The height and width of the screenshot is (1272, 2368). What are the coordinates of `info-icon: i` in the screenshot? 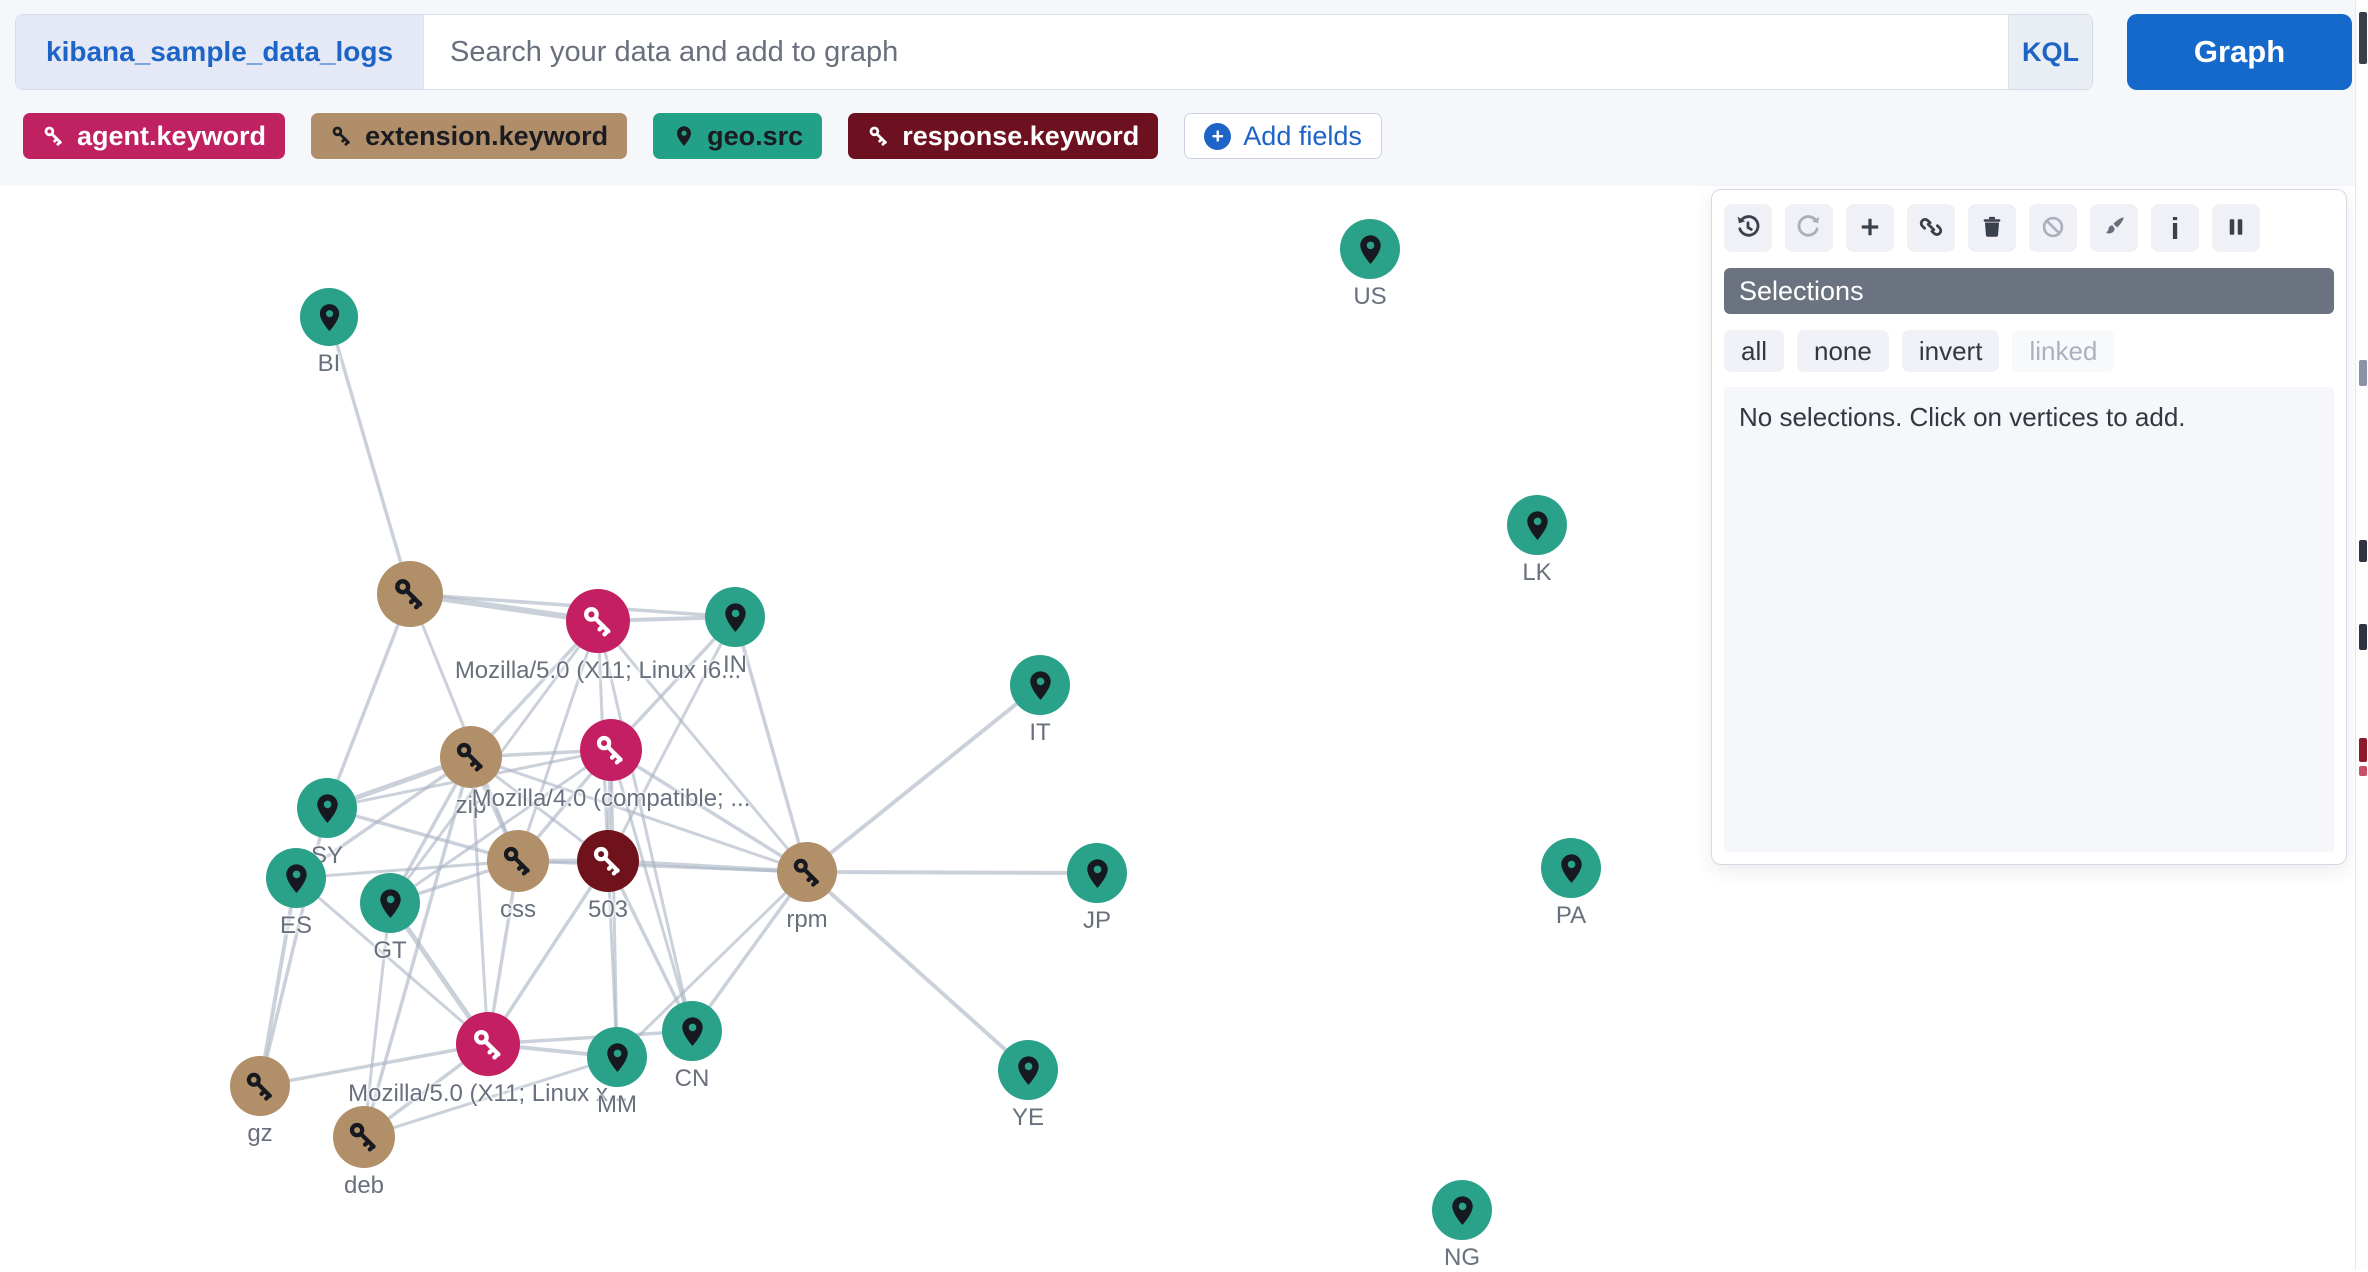 It's located at (2175, 228).